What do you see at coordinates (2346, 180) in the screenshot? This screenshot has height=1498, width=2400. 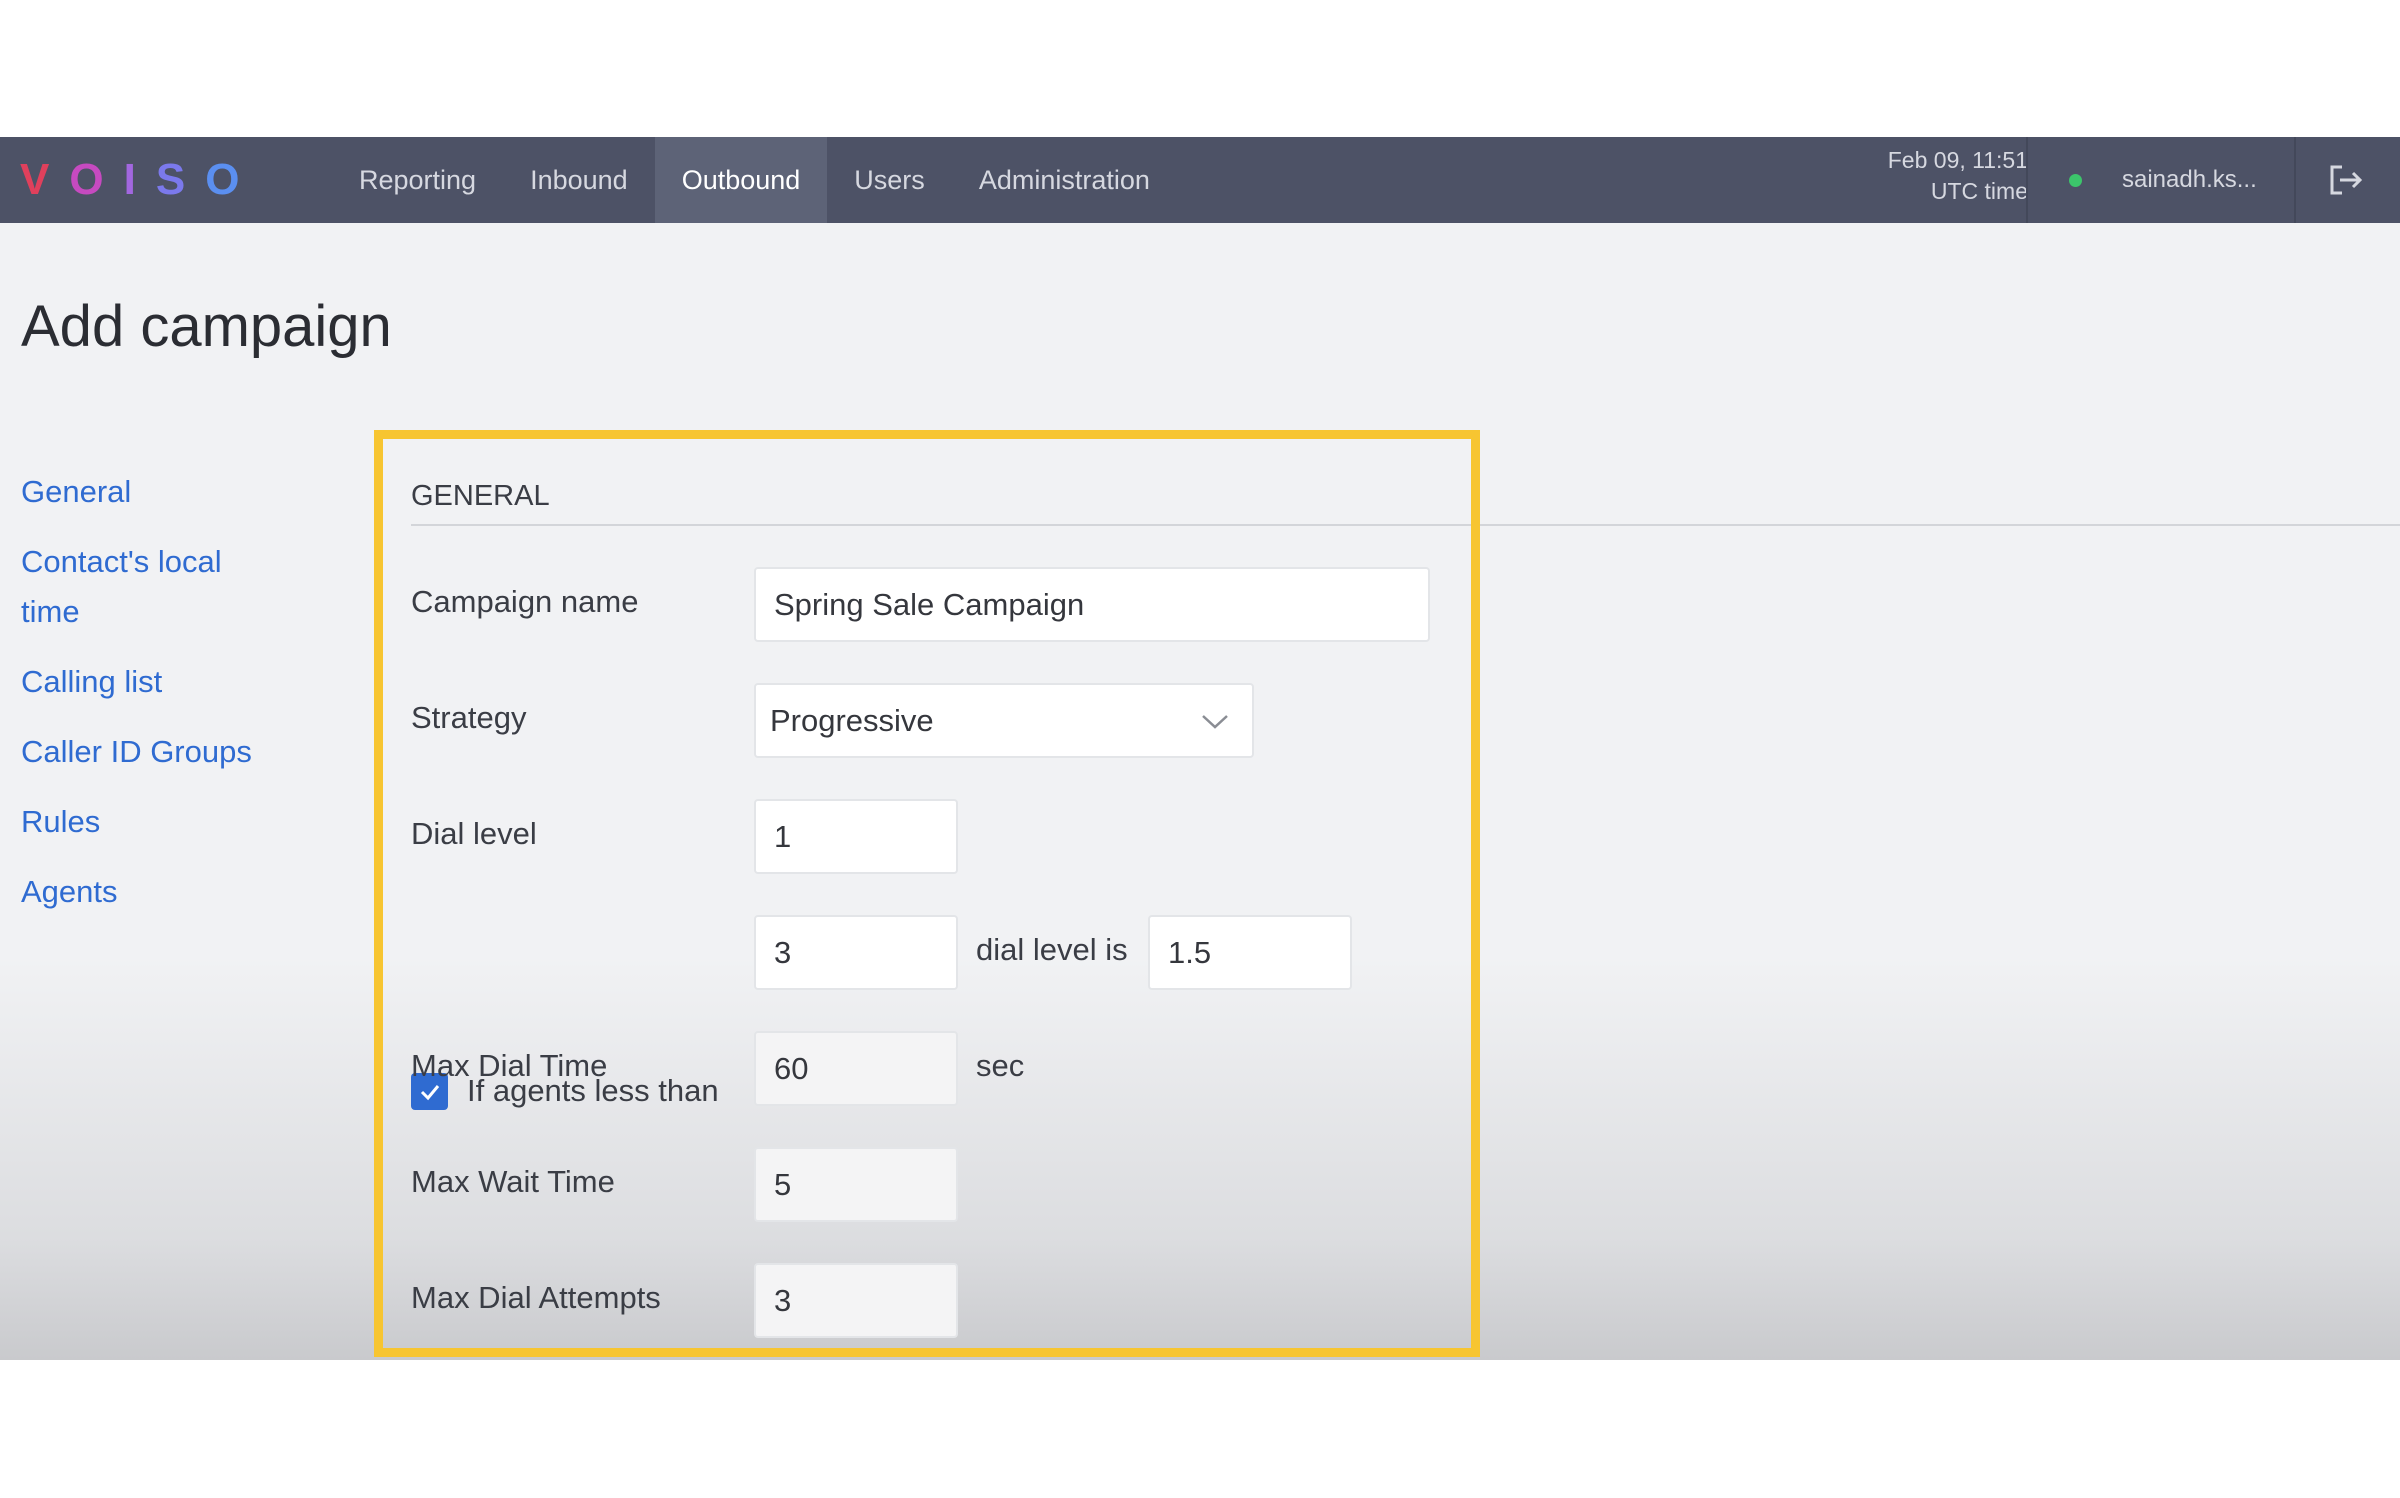 I see `logout-icon` at bounding box center [2346, 180].